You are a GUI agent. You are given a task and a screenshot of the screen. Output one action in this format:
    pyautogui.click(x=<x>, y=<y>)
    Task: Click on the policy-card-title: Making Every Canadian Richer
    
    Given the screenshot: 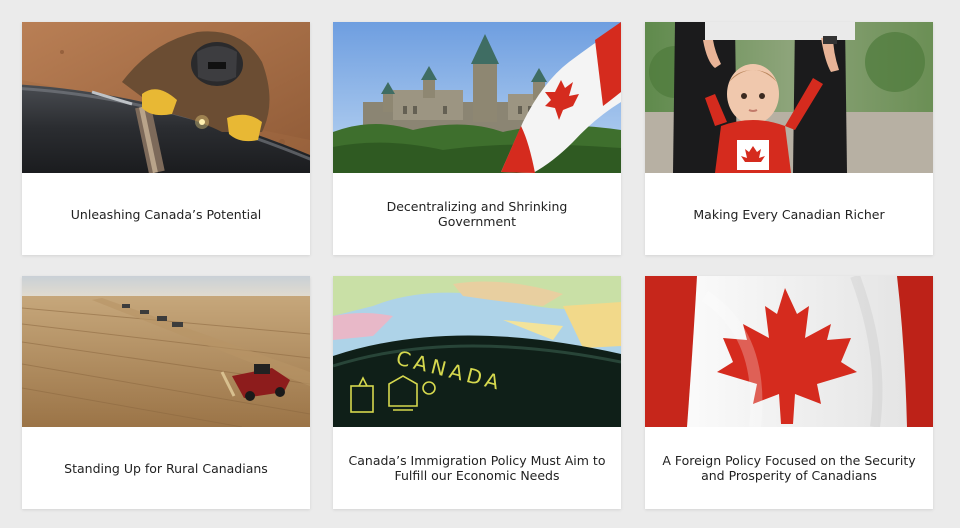 What is the action you would take?
    pyautogui.click(x=789, y=214)
    